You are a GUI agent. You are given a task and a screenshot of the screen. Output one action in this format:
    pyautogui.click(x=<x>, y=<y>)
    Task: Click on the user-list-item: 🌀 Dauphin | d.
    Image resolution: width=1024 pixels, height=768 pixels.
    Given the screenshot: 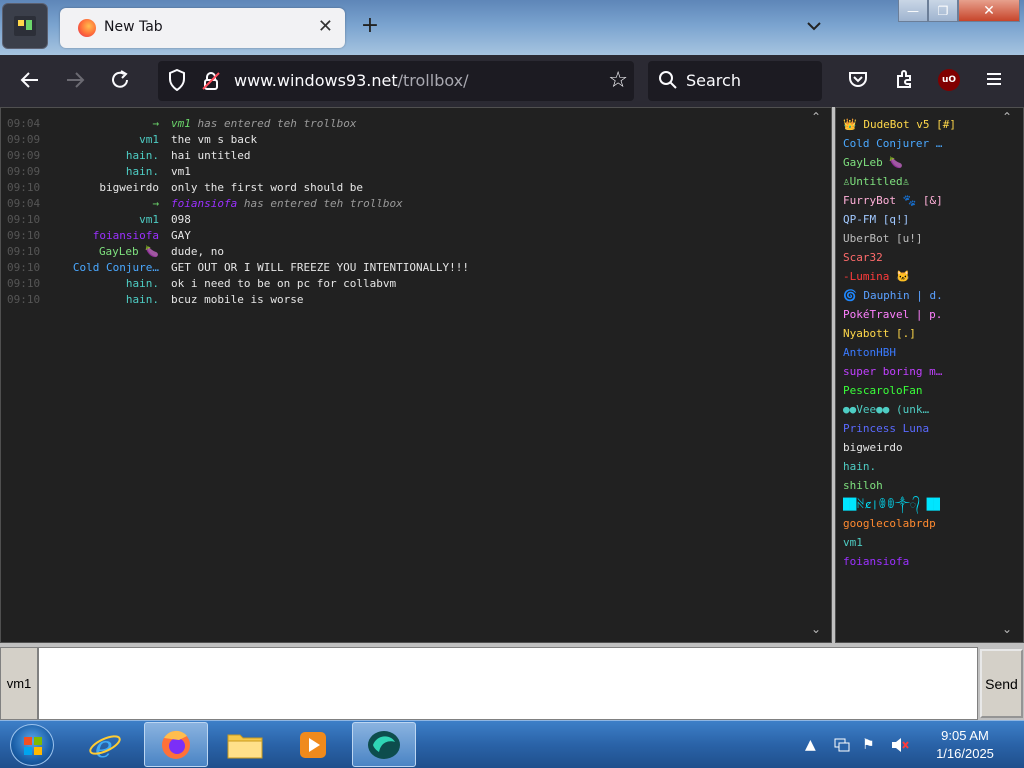 What is the action you would take?
    pyautogui.click(x=893, y=295)
    